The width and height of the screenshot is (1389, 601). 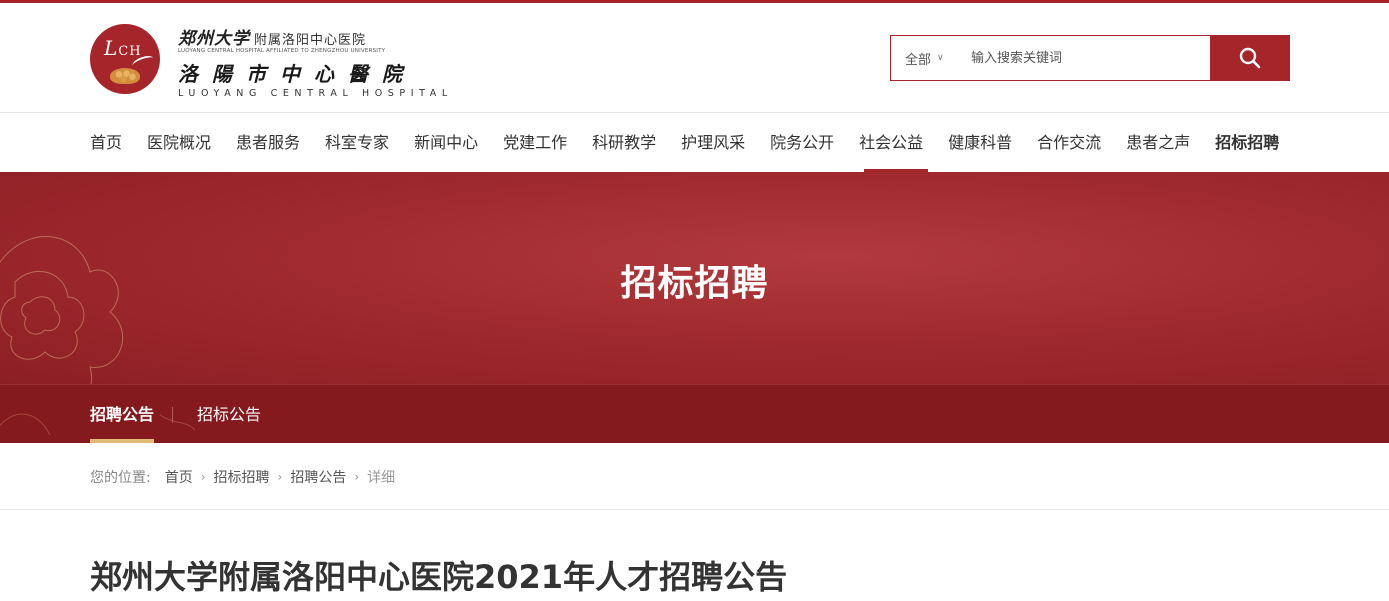 I want to click on logo-mark-text: LCH, so click(x=123, y=48).